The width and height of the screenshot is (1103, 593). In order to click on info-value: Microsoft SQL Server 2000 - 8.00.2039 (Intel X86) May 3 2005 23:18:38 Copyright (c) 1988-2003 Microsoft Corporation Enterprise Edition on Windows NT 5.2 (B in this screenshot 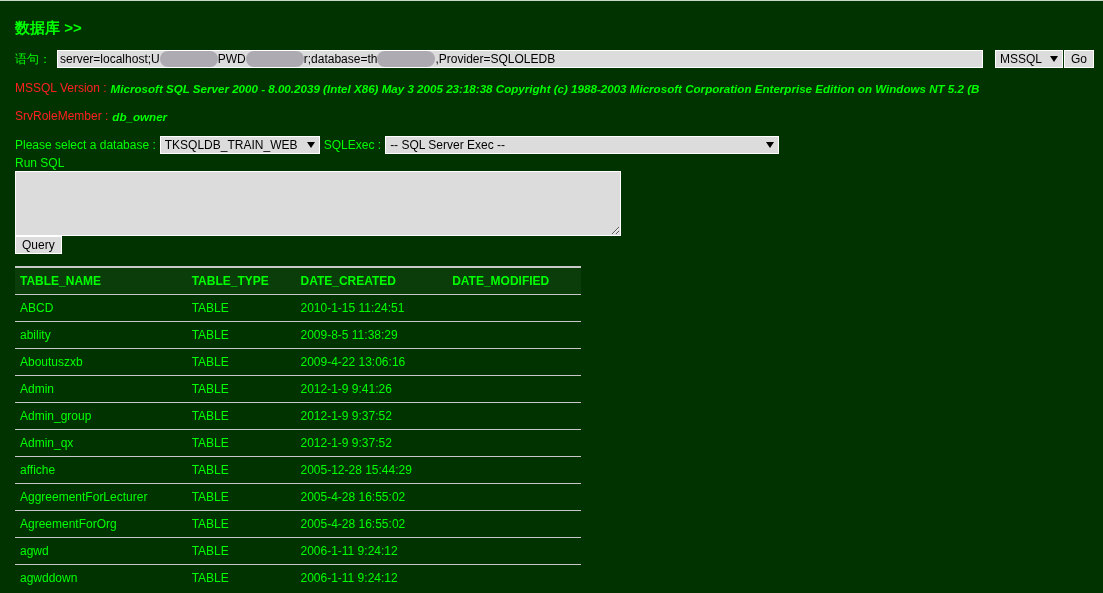, I will do `click(545, 88)`.